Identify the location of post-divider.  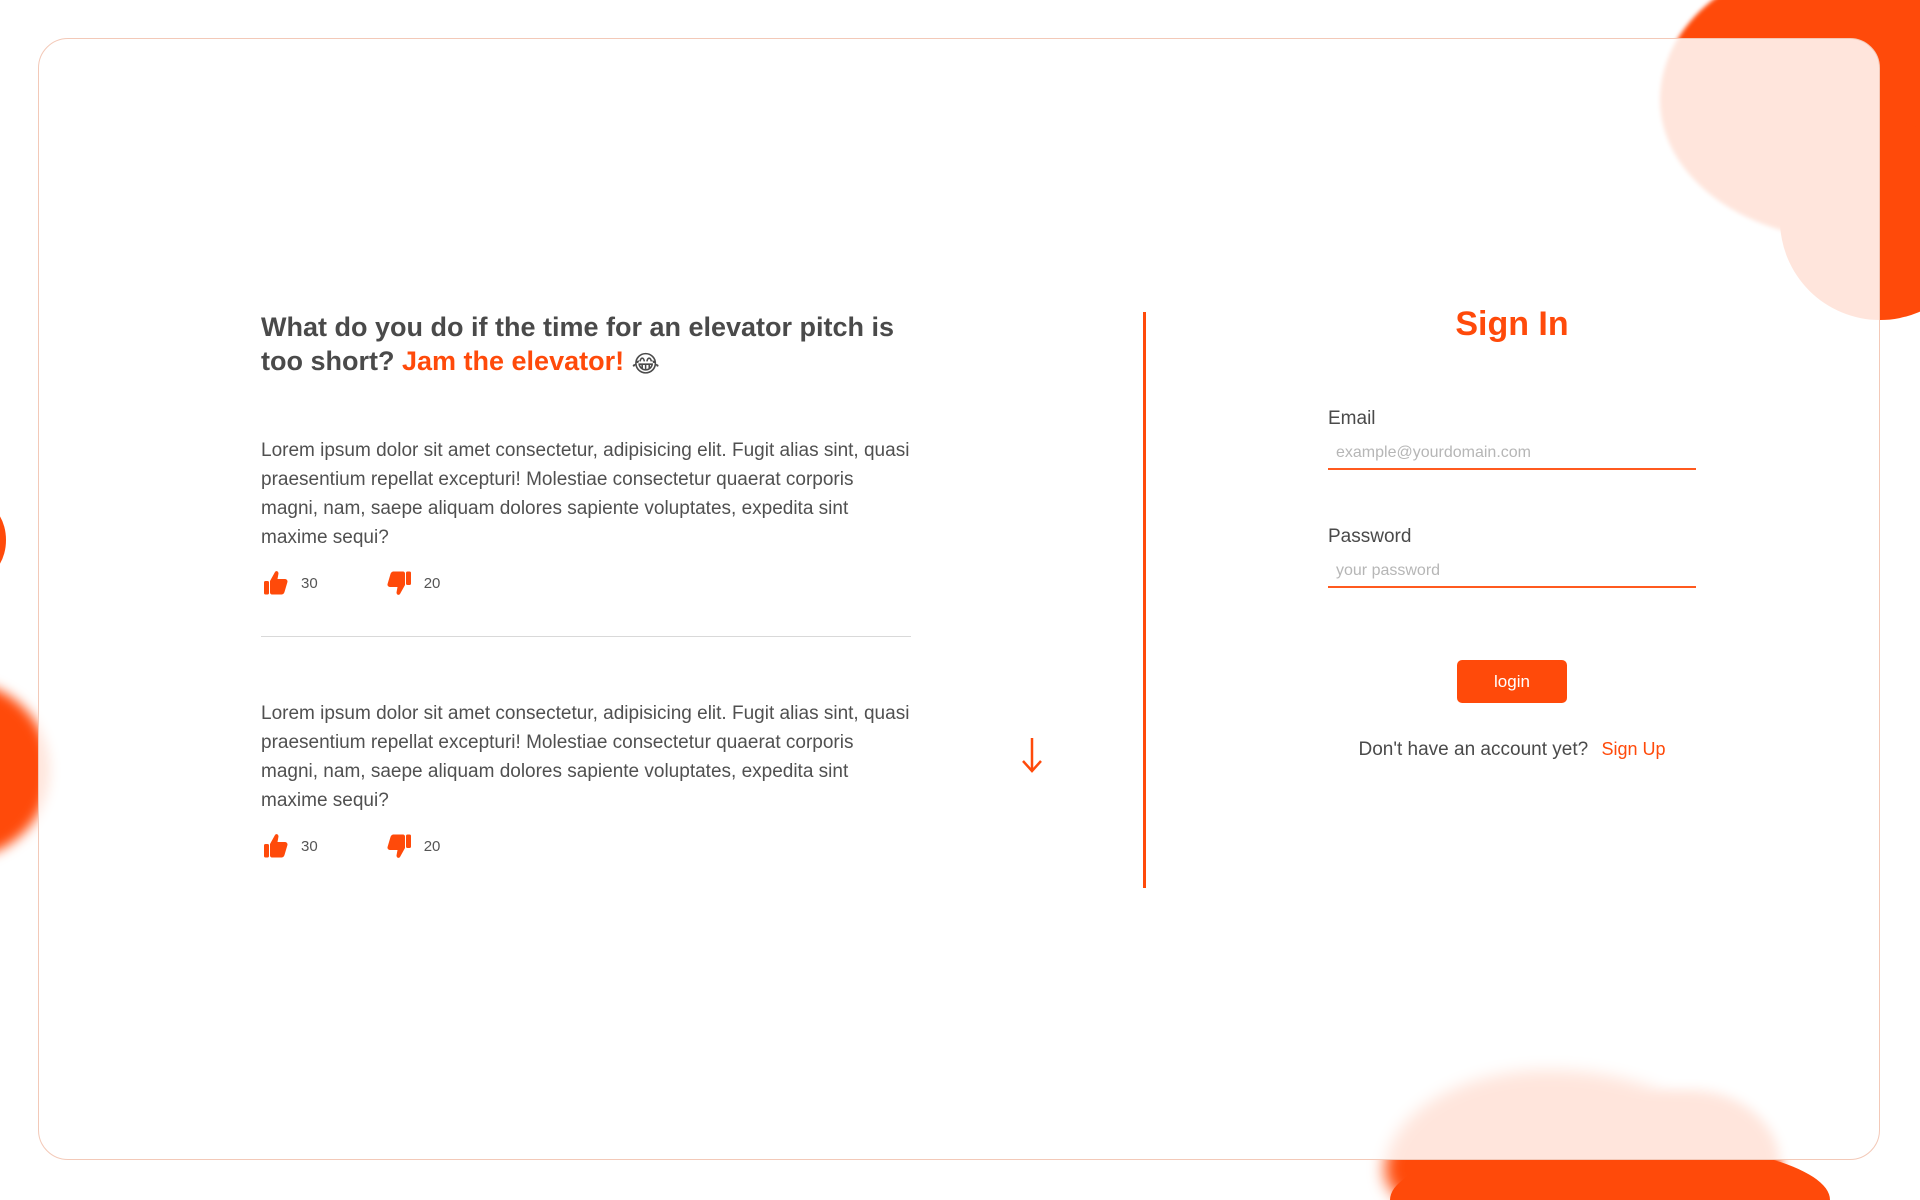
(586, 636).